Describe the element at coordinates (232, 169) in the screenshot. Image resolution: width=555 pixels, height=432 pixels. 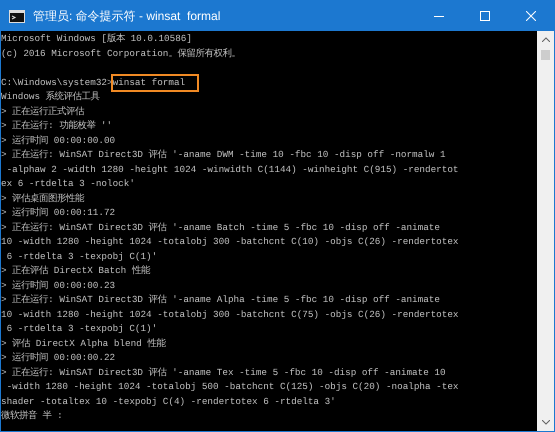
I see `console-line: -alphaw 2 -width 1280 -height 1024 -winwidth C(1144) -winheight C(915) -rendertot` at that location.